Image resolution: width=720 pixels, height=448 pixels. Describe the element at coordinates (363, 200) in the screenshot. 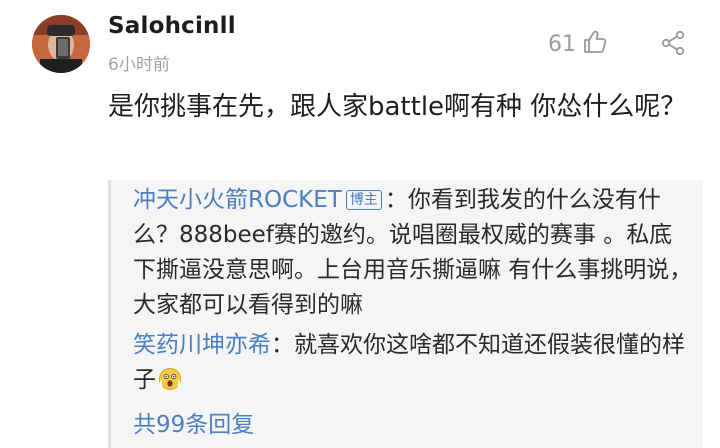

I see `author-badge: 博主` at that location.